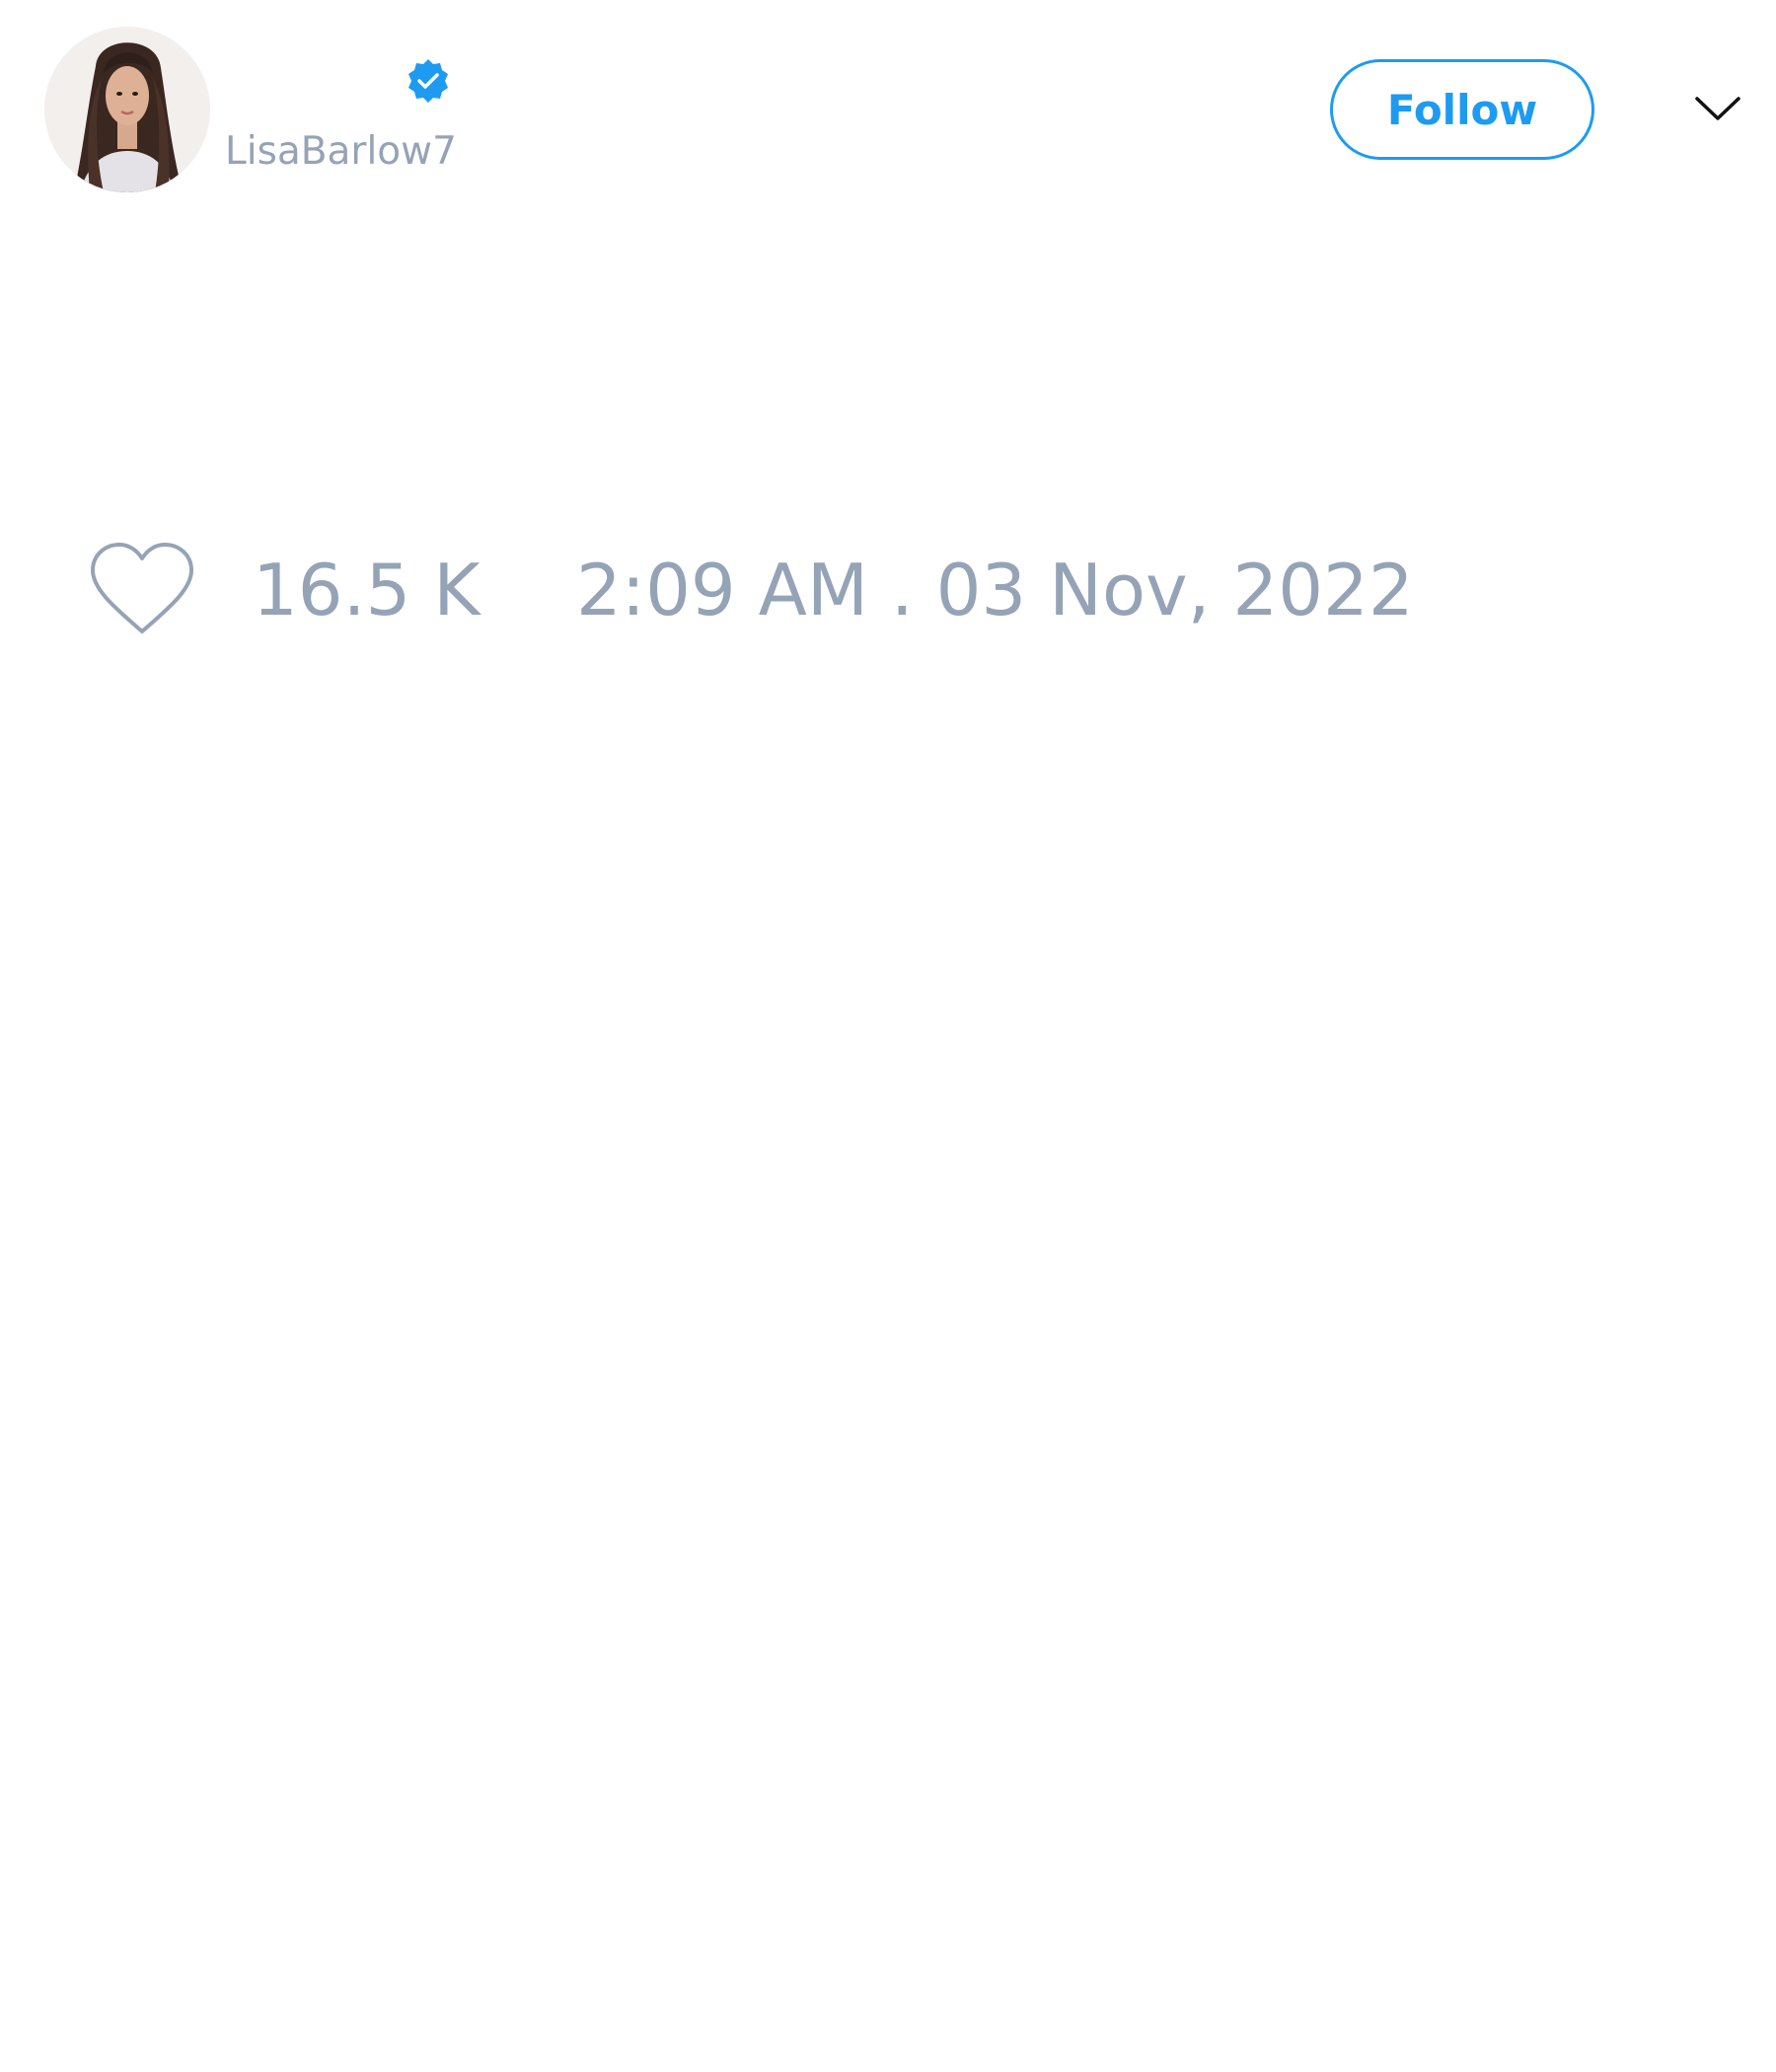  I want to click on avatar-image, so click(127, 110).